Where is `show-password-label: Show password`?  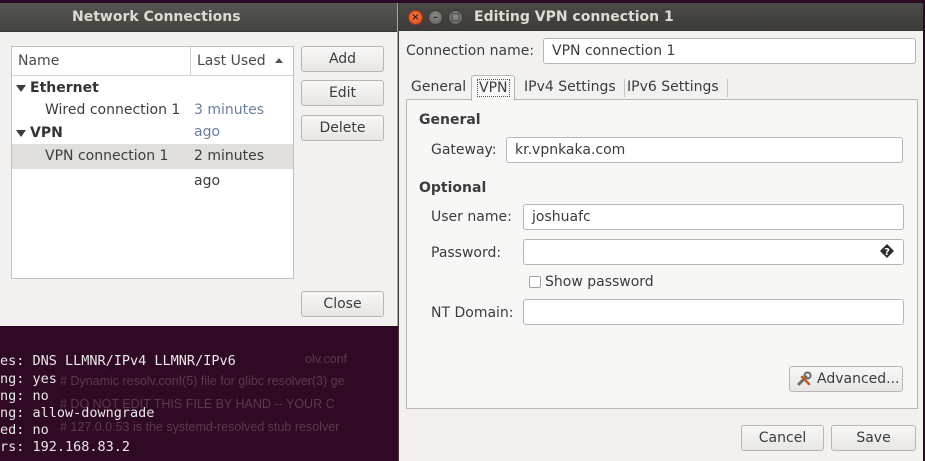
show-password-label: Show password is located at coordinates (599, 282).